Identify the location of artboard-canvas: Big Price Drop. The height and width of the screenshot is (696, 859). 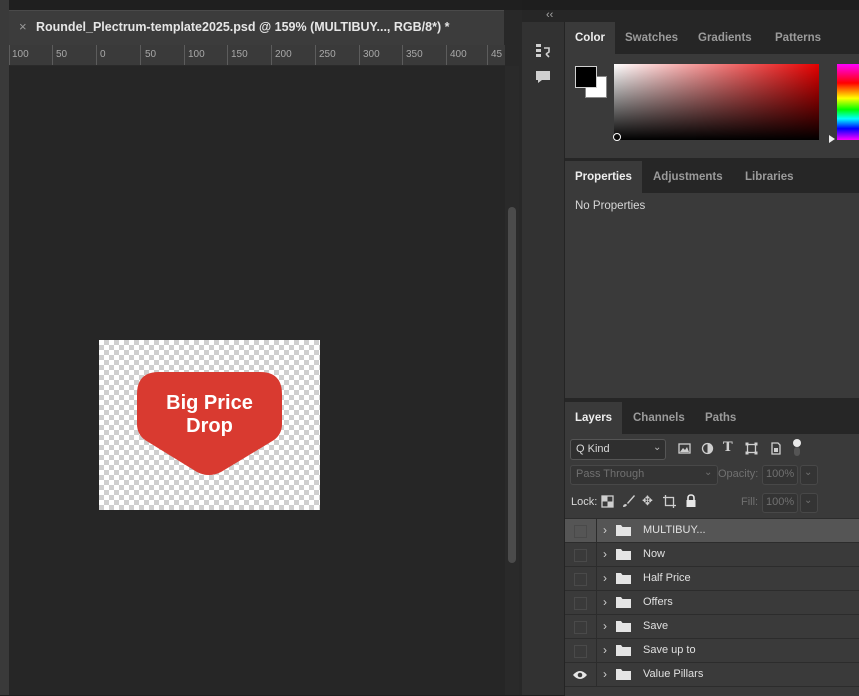
(209, 425).